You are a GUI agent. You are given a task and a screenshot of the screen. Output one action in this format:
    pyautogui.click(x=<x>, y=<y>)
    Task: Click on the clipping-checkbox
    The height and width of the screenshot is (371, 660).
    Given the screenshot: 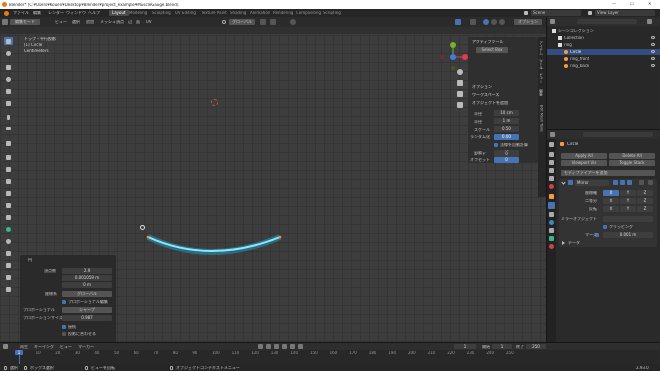 What is the action you would take?
    pyautogui.click(x=605, y=227)
    